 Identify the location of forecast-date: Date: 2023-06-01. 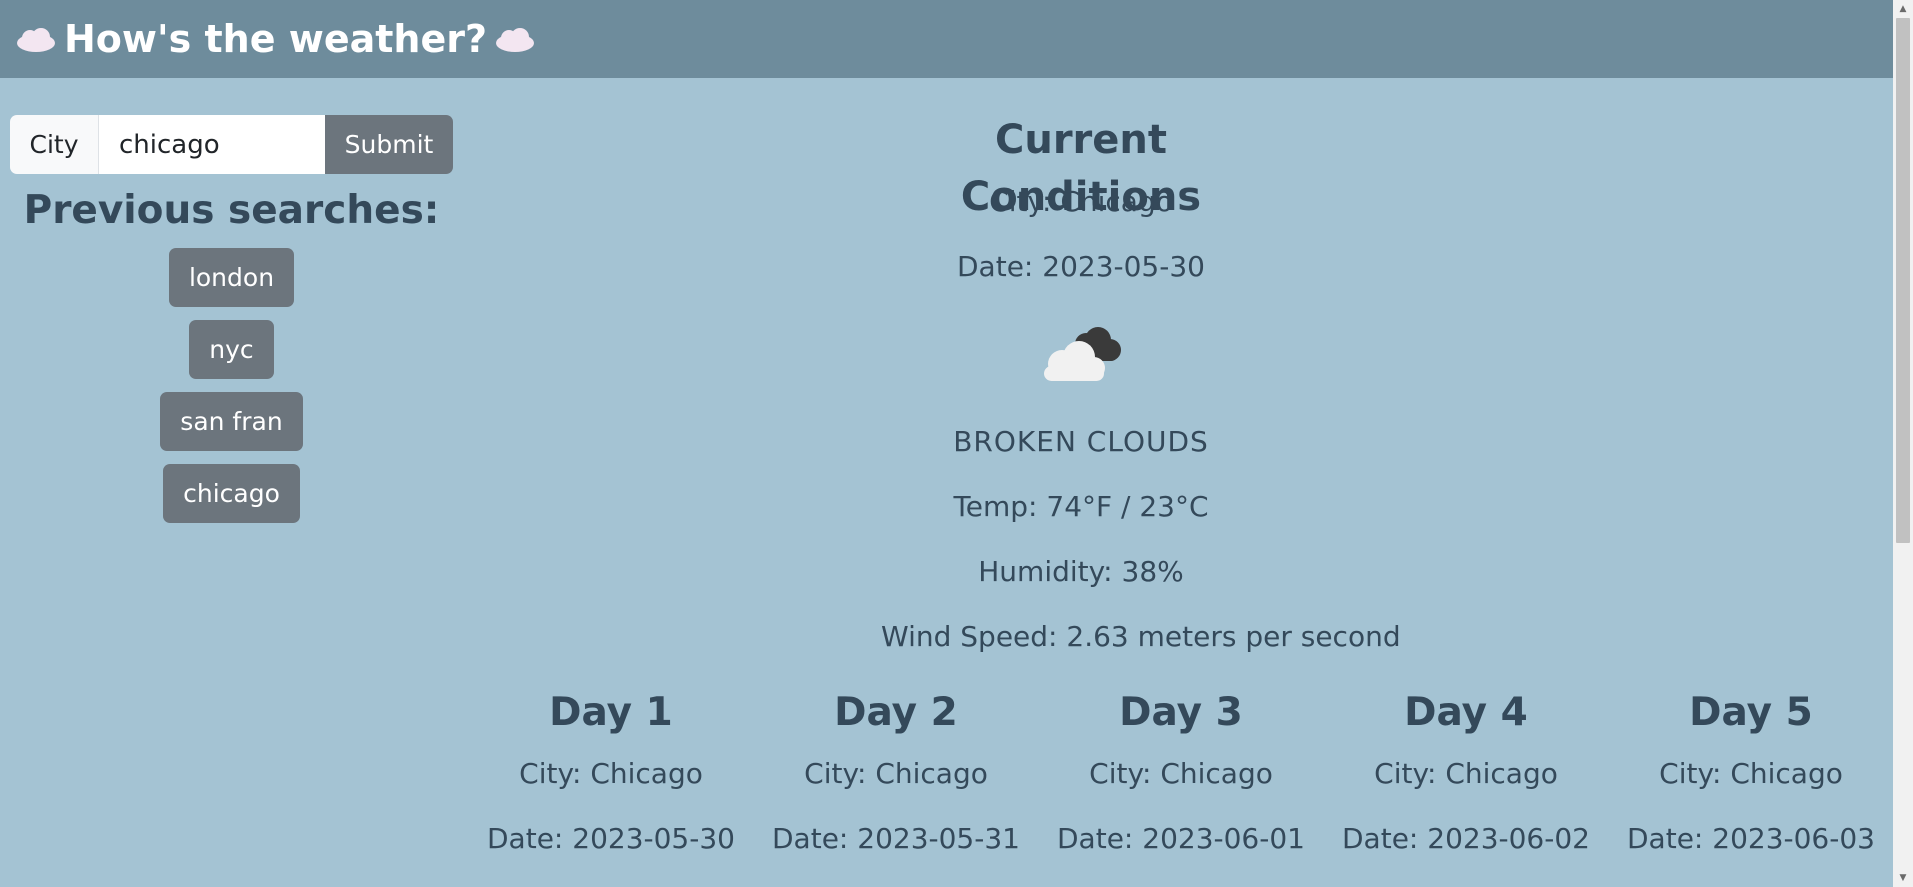
(1181, 838).